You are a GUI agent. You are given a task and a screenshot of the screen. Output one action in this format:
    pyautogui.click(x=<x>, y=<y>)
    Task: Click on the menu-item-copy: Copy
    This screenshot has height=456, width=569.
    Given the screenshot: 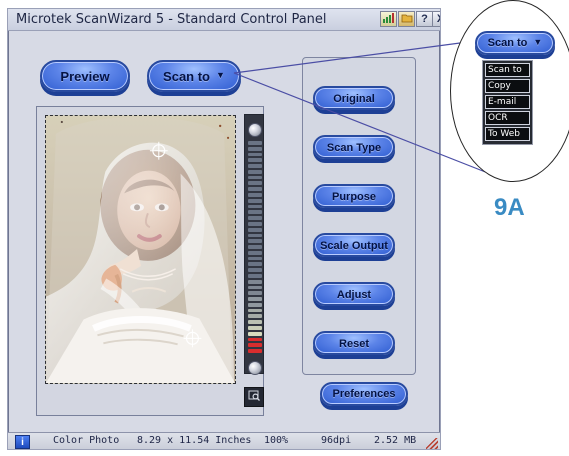 What is the action you would take?
    pyautogui.click(x=507, y=86)
    